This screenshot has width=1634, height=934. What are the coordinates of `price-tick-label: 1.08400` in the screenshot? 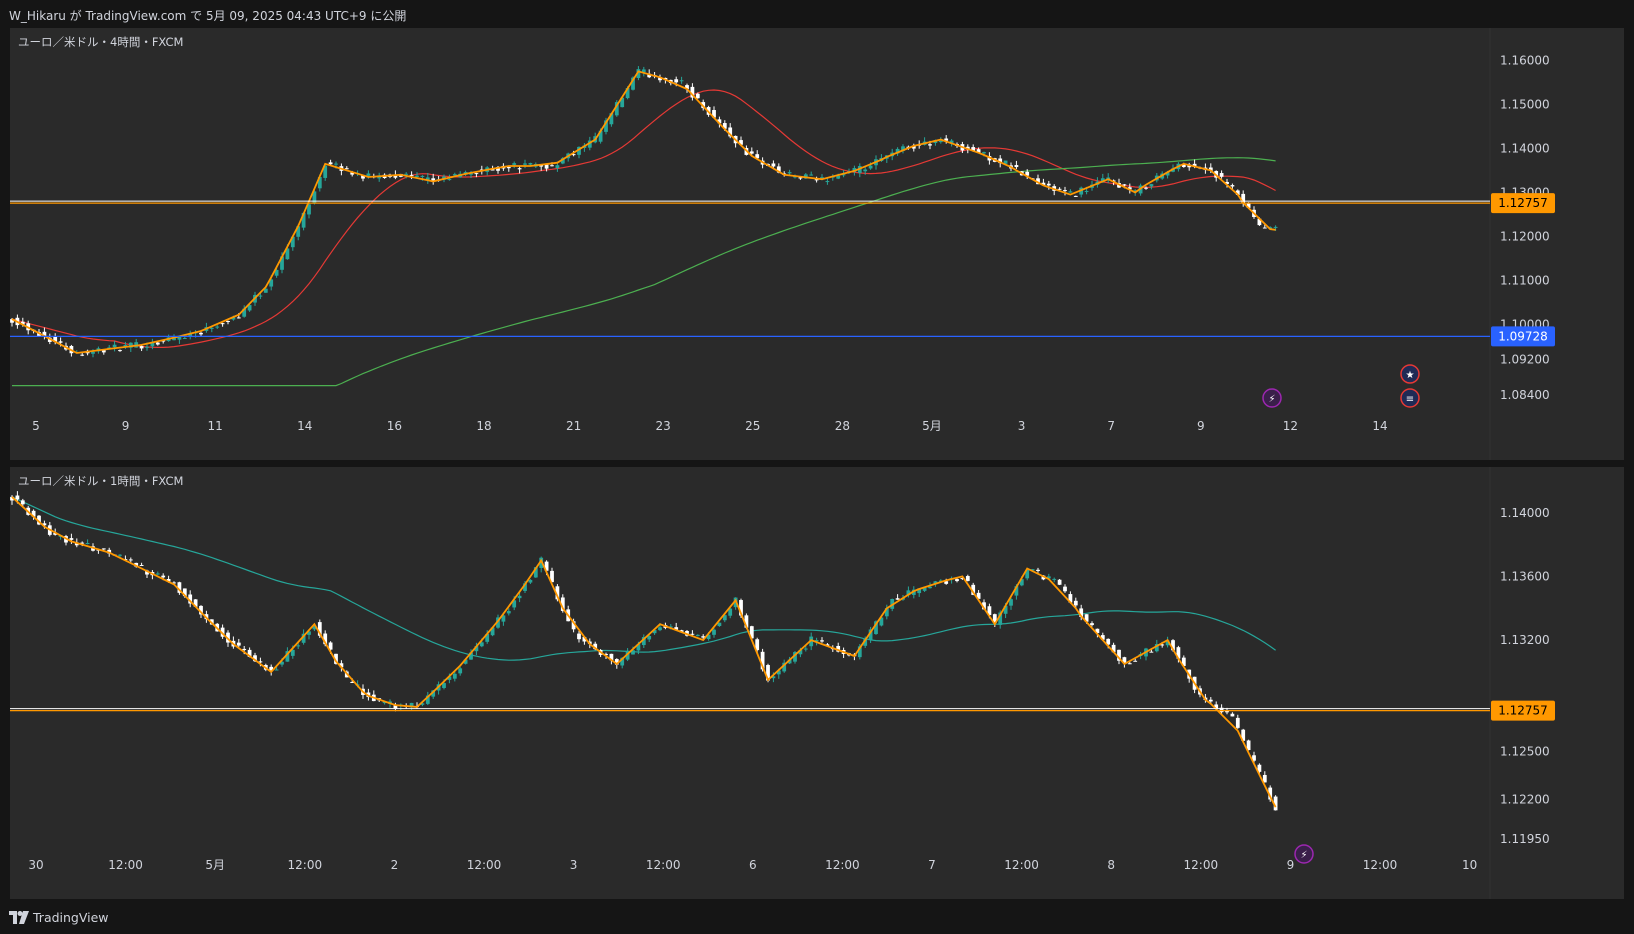 It's located at (1525, 395).